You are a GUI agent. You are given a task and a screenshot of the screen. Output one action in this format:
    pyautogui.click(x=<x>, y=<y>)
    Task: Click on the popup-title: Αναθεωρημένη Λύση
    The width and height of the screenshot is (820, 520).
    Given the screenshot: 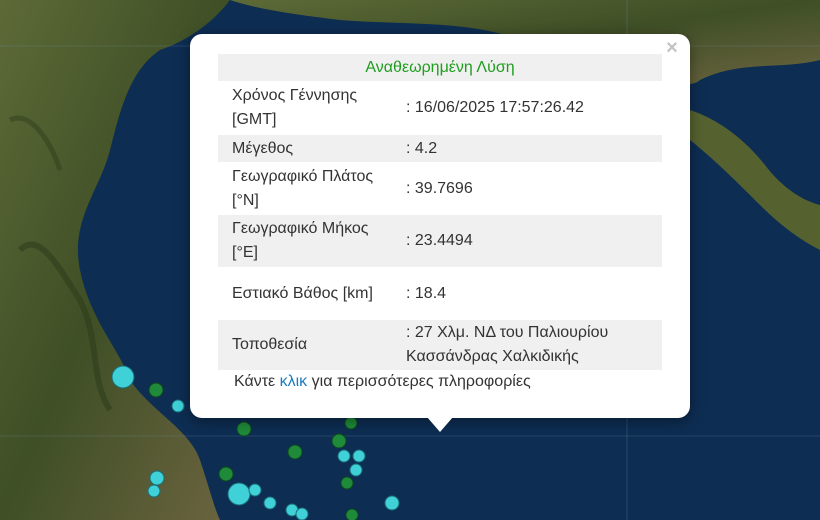 What is the action you would take?
    pyautogui.click(x=440, y=67)
    